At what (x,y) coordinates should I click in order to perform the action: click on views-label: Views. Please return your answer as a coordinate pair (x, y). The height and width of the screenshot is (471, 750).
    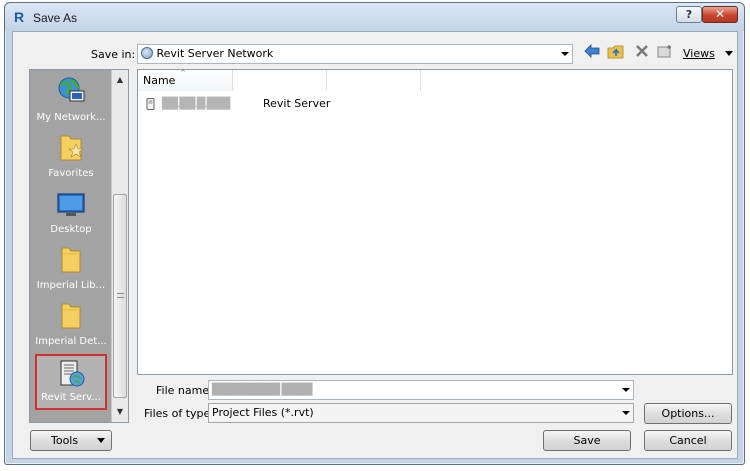
    Looking at the image, I should click on (699, 53).